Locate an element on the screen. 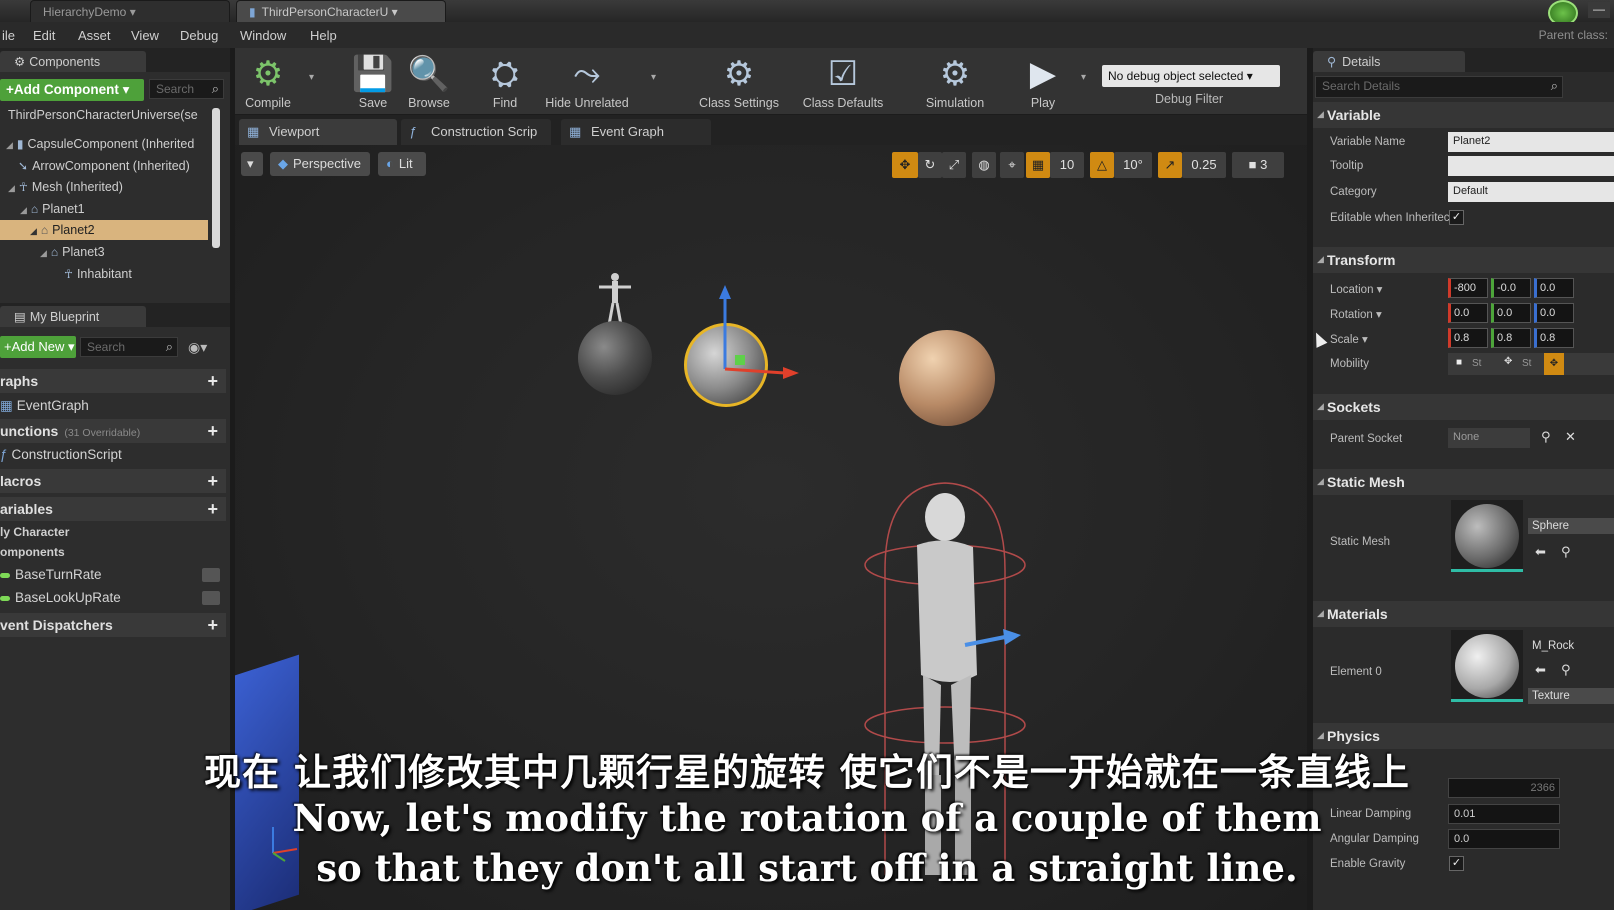 The image size is (1614, 910). rotation-z-field: 0.0 is located at coordinates (1554, 313).